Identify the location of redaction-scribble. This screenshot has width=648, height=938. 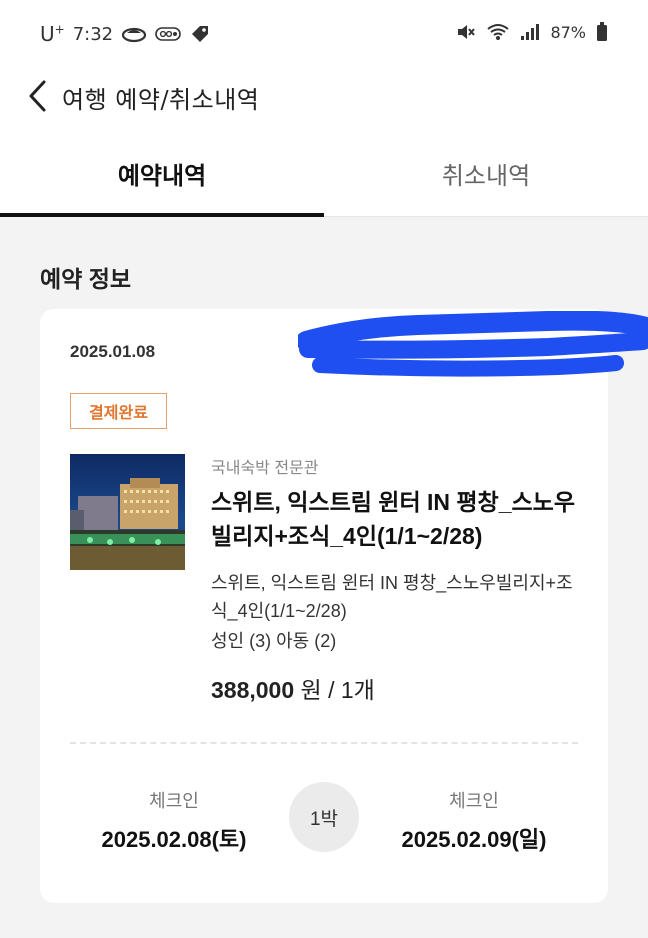
(473, 344).